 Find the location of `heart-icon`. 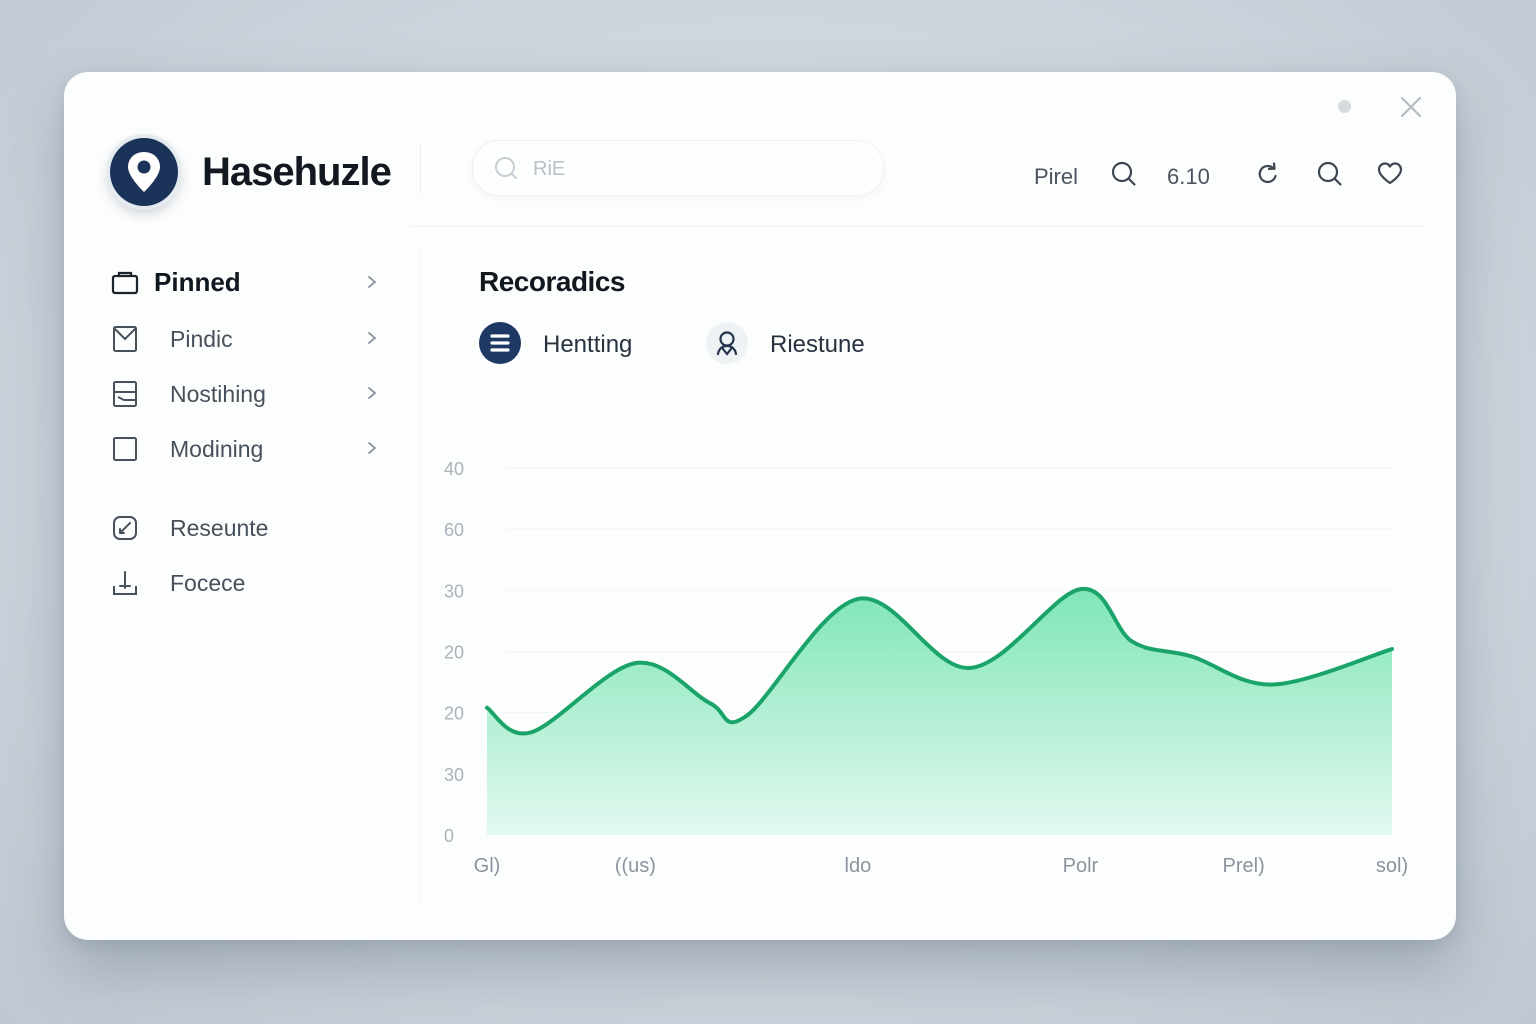

heart-icon is located at coordinates (1390, 176).